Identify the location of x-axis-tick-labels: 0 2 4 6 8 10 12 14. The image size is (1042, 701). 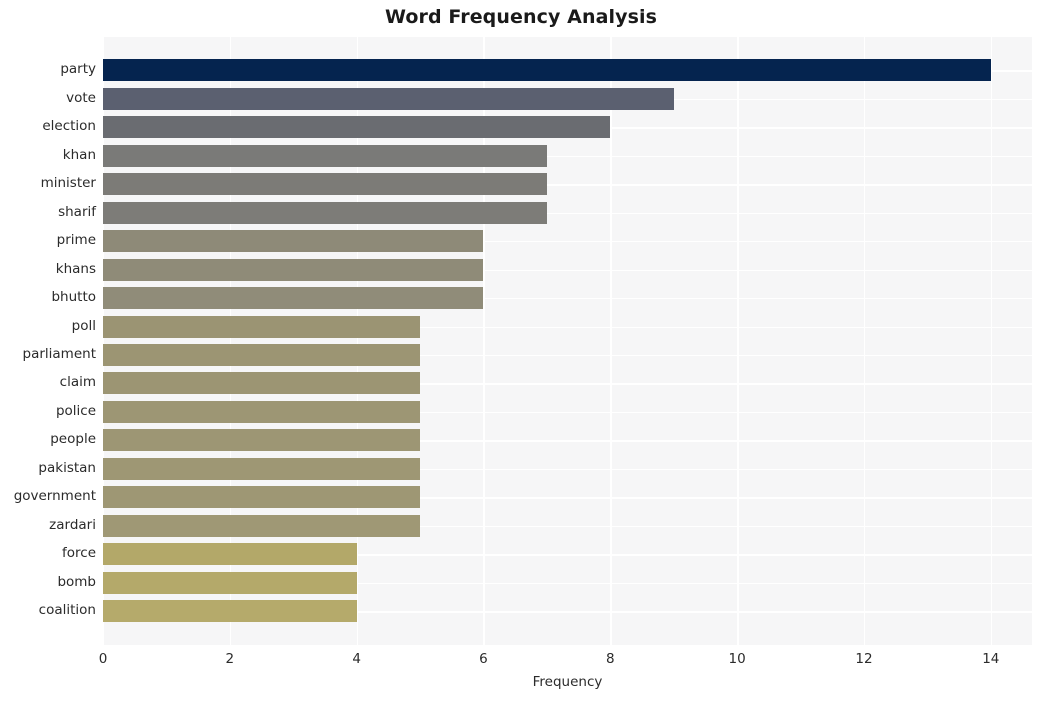
(521, 660).